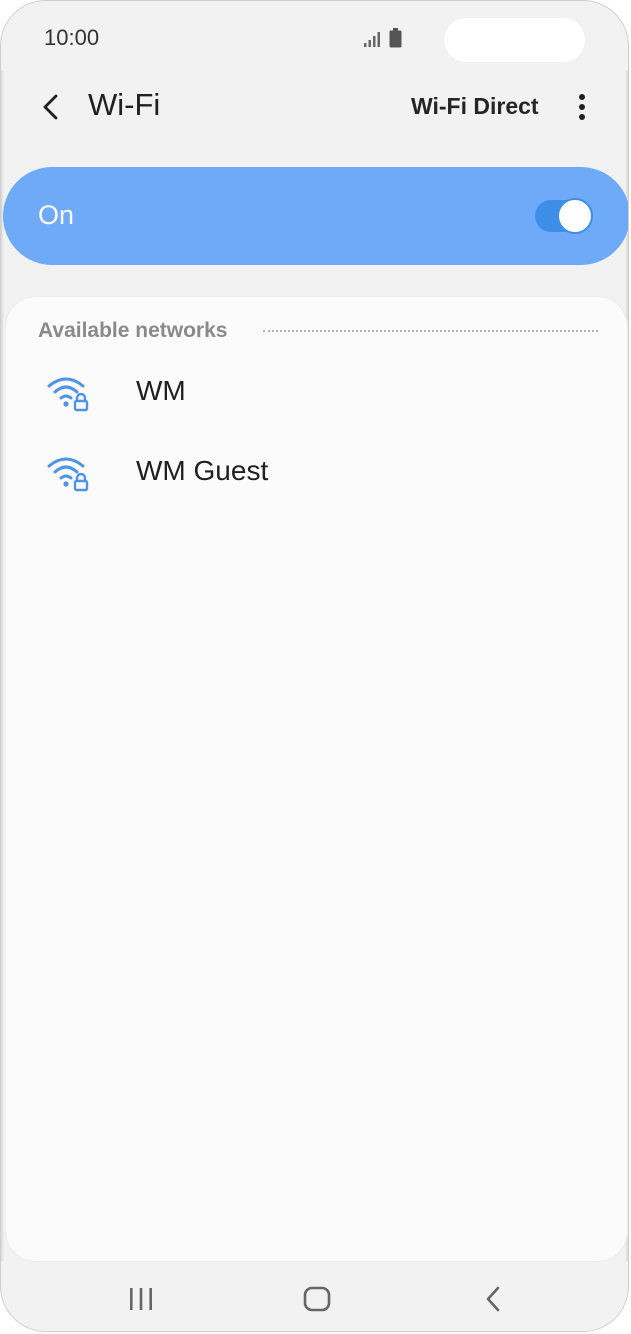 The height and width of the screenshot is (1334, 631). I want to click on wifi-switch, so click(564, 216).